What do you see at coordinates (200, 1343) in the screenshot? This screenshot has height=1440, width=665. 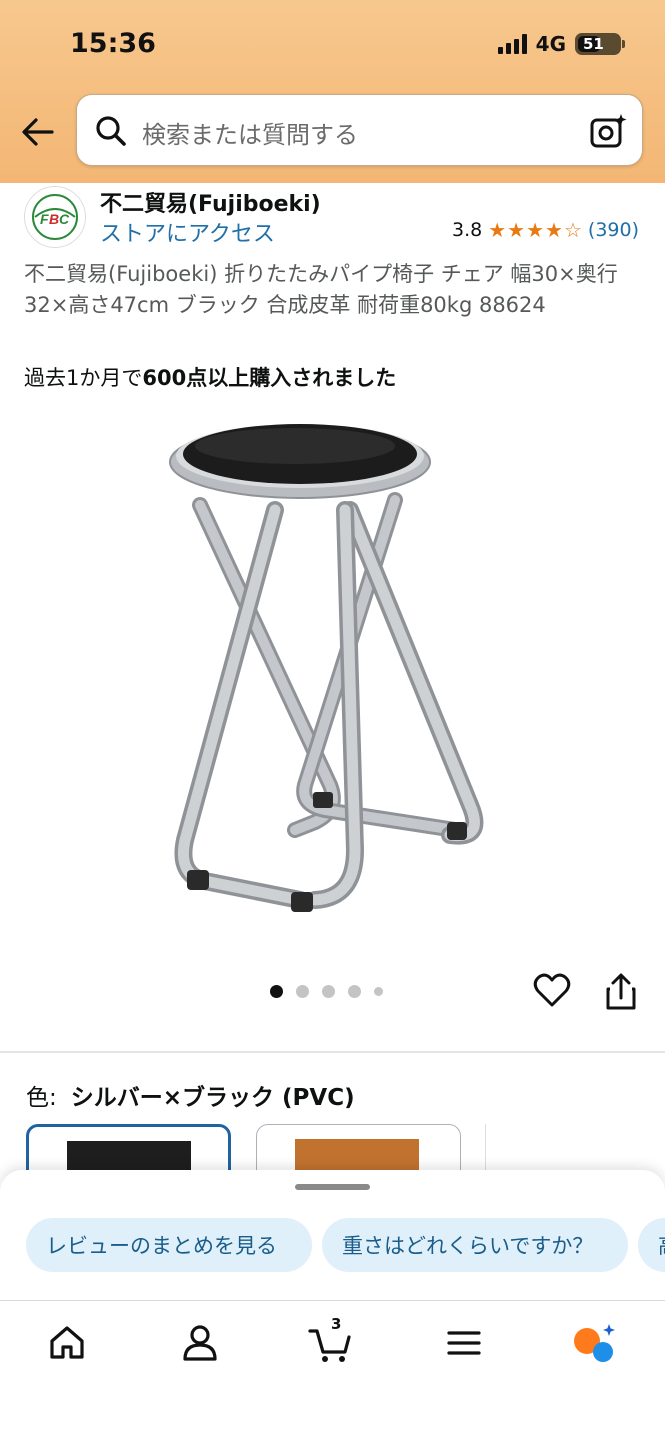 I see `user-icon` at bounding box center [200, 1343].